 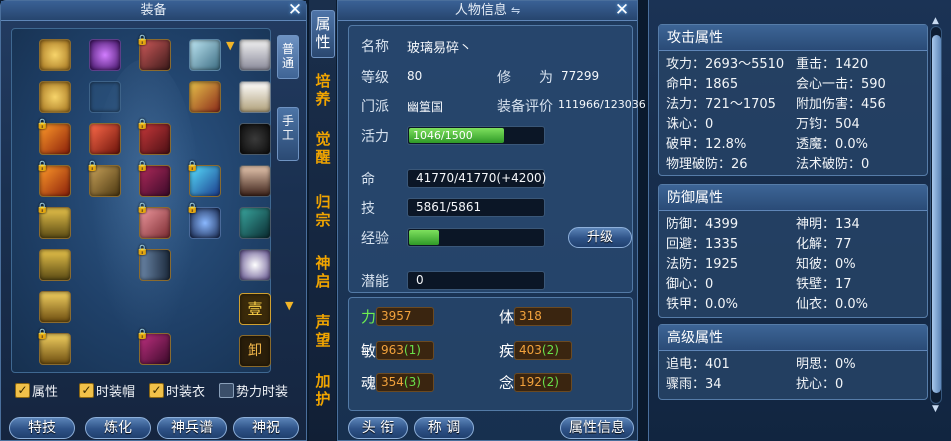 I want to click on title-button: 头 衔, so click(x=378, y=428).